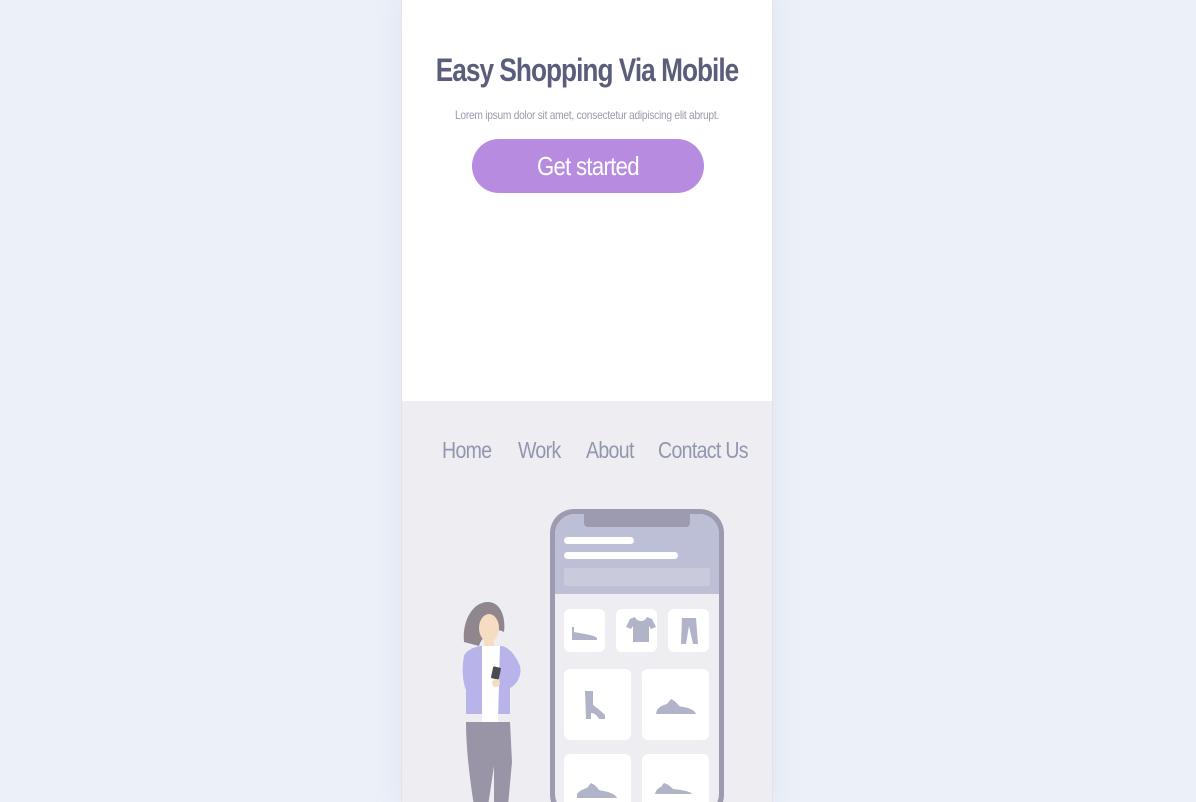 Image resolution: width=1196 pixels, height=802 pixels. Describe the element at coordinates (587, 70) in the screenshot. I see `hero-title: Easy Shopping Via Mobile` at that location.